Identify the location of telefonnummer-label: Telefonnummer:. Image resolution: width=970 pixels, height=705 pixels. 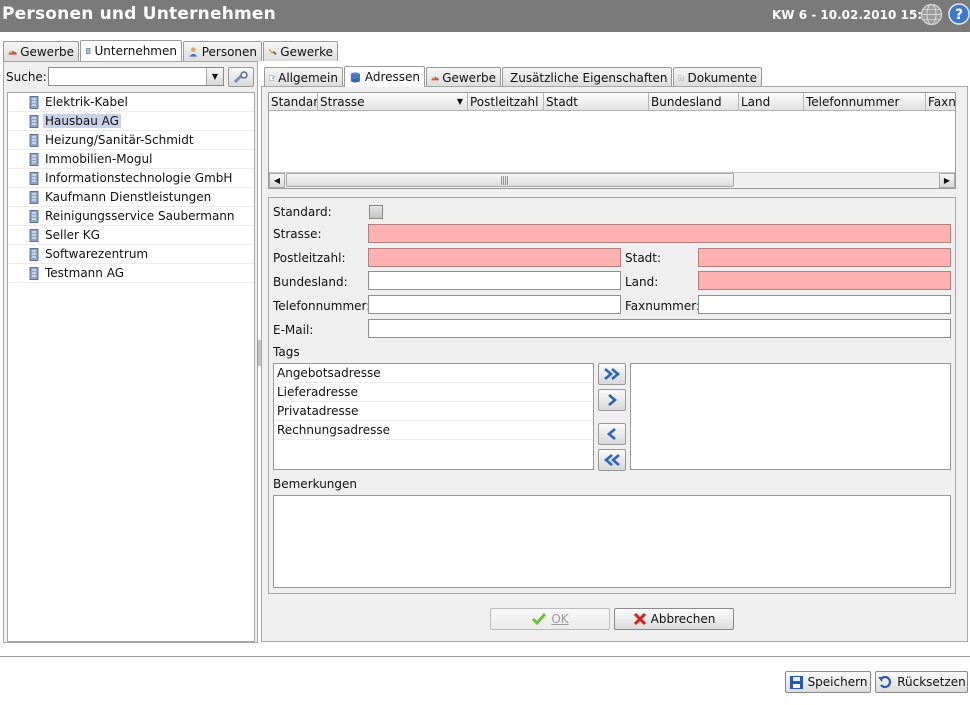
(322, 306).